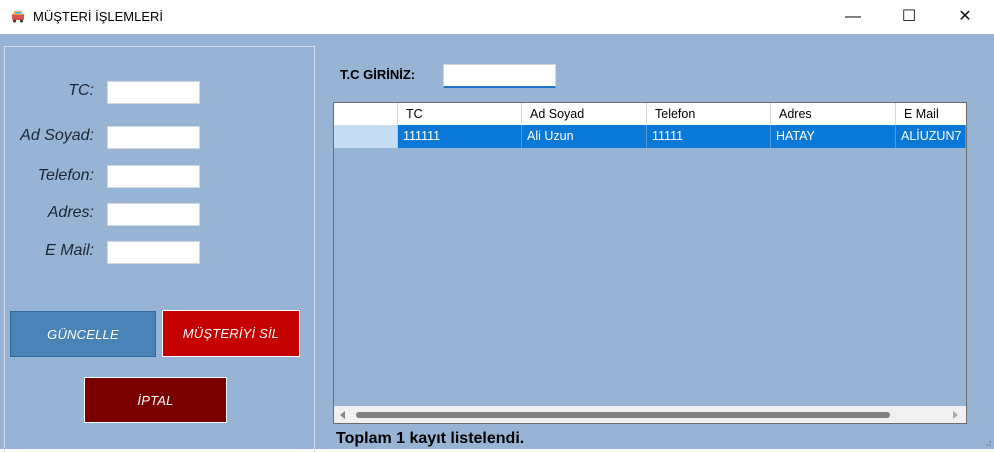 The image size is (994, 452). Describe the element at coordinates (366, 136) in the screenshot. I see `row-header` at that location.